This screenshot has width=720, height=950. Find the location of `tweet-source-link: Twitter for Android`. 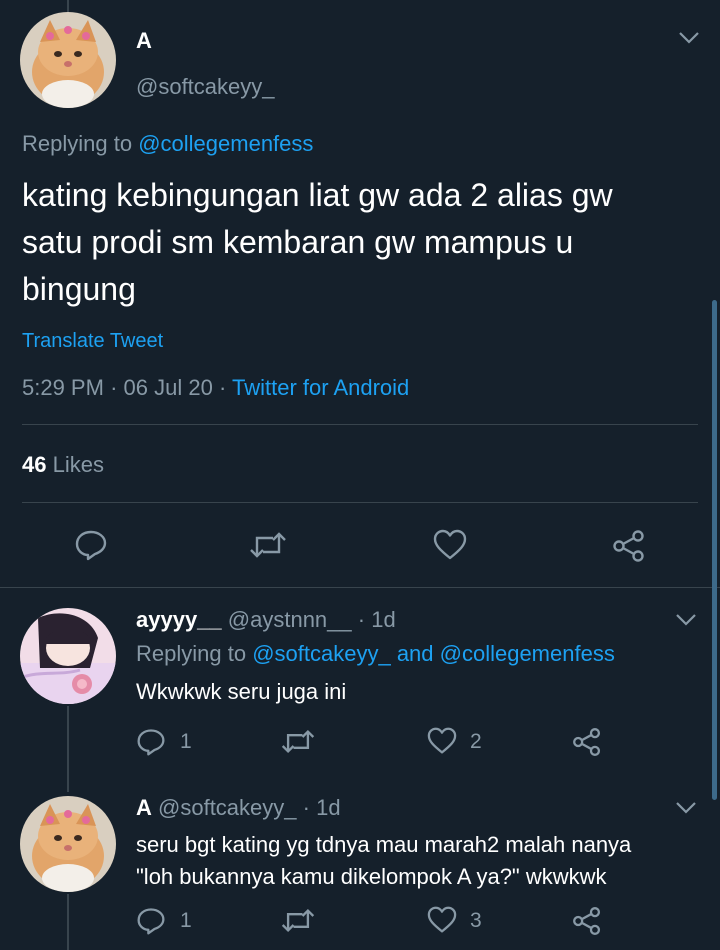

tweet-source-link: Twitter for Android is located at coordinates (320, 387).